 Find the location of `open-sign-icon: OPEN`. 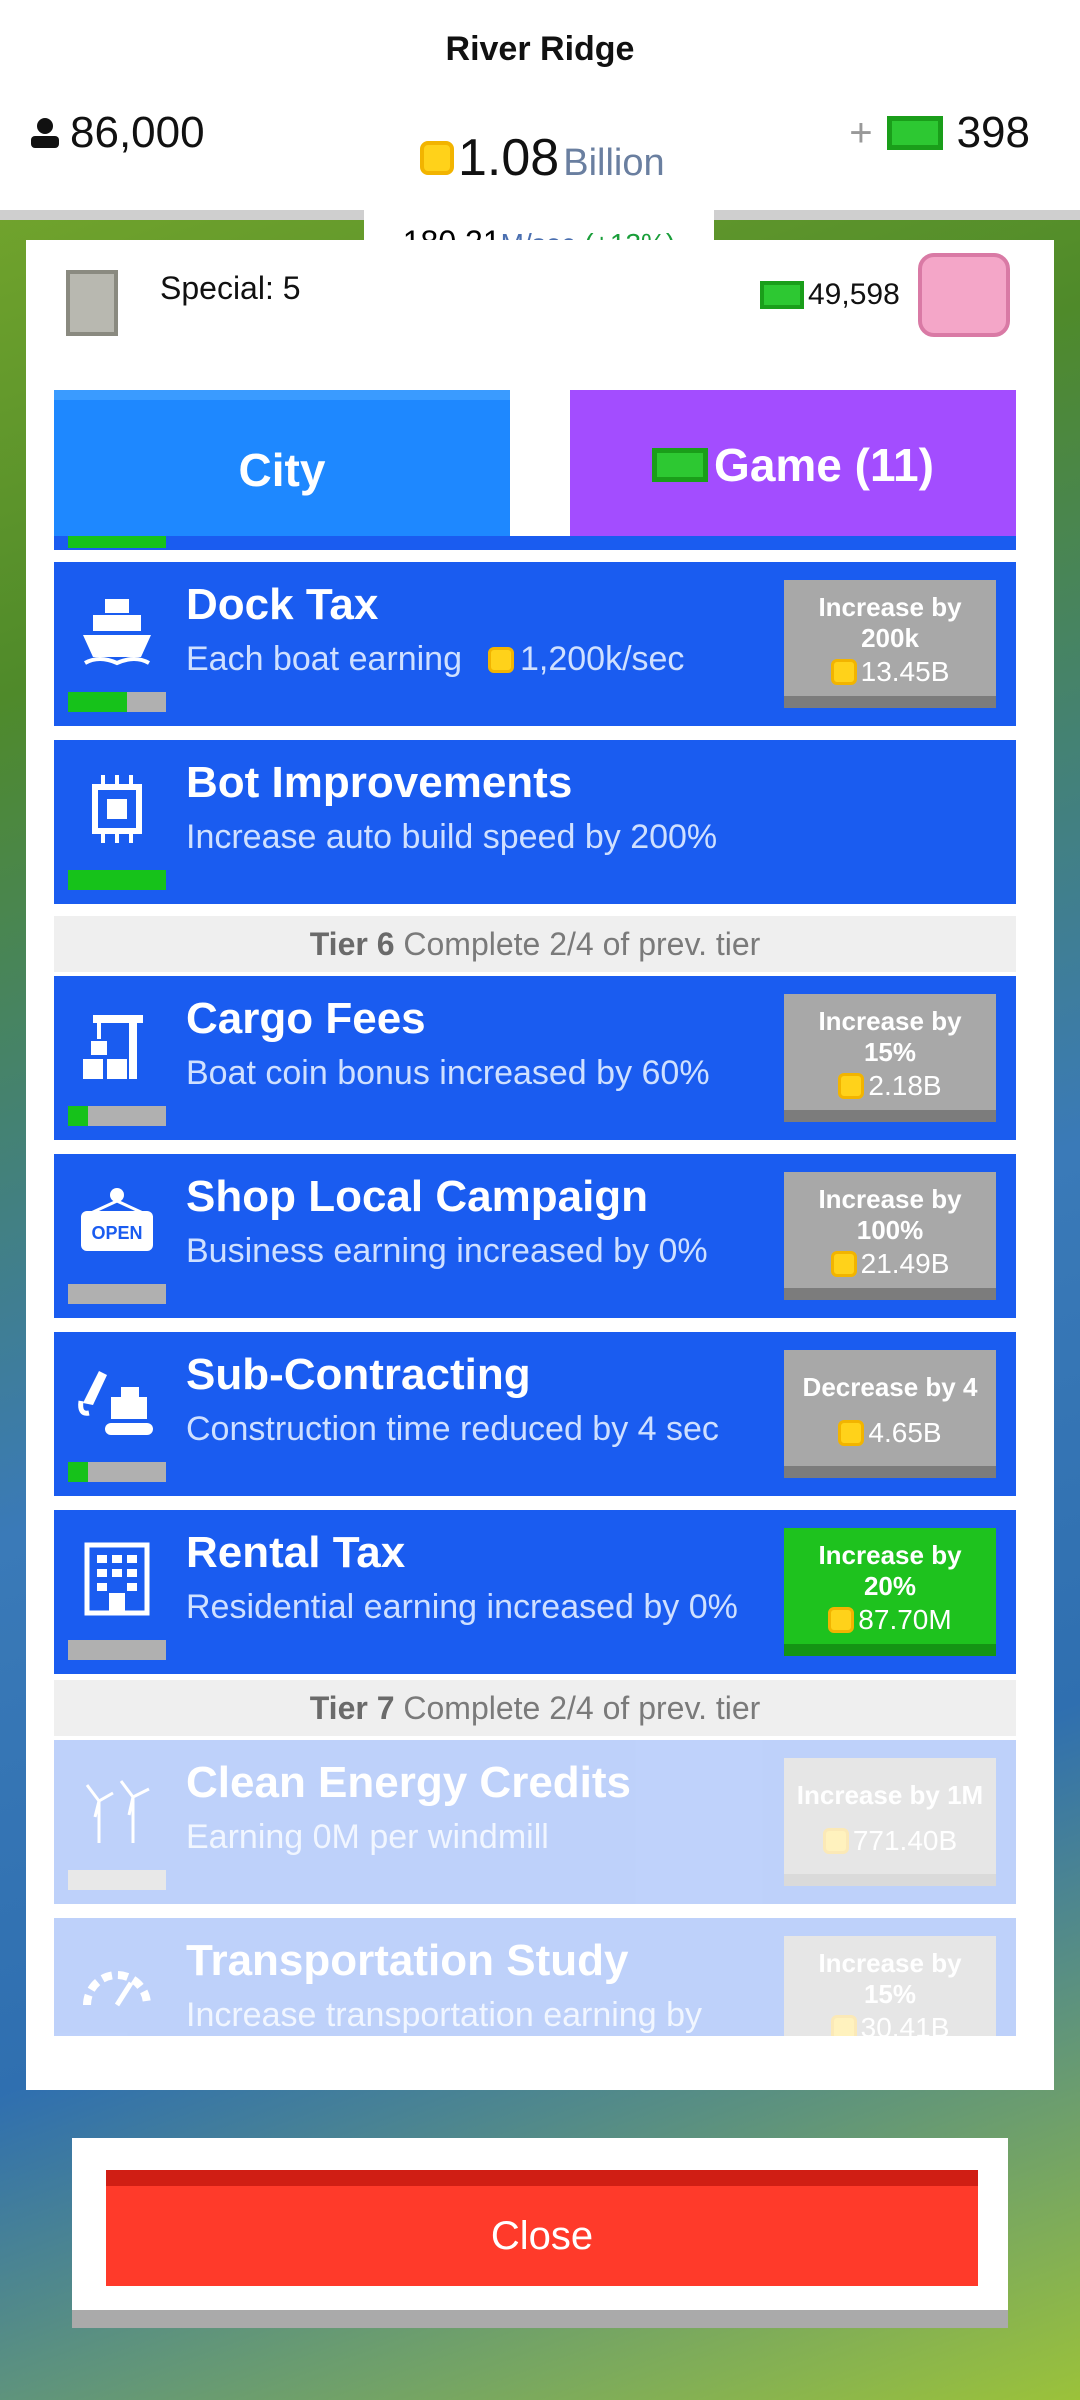

open-sign-icon: OPEN is located at coordinates (117, 1223).